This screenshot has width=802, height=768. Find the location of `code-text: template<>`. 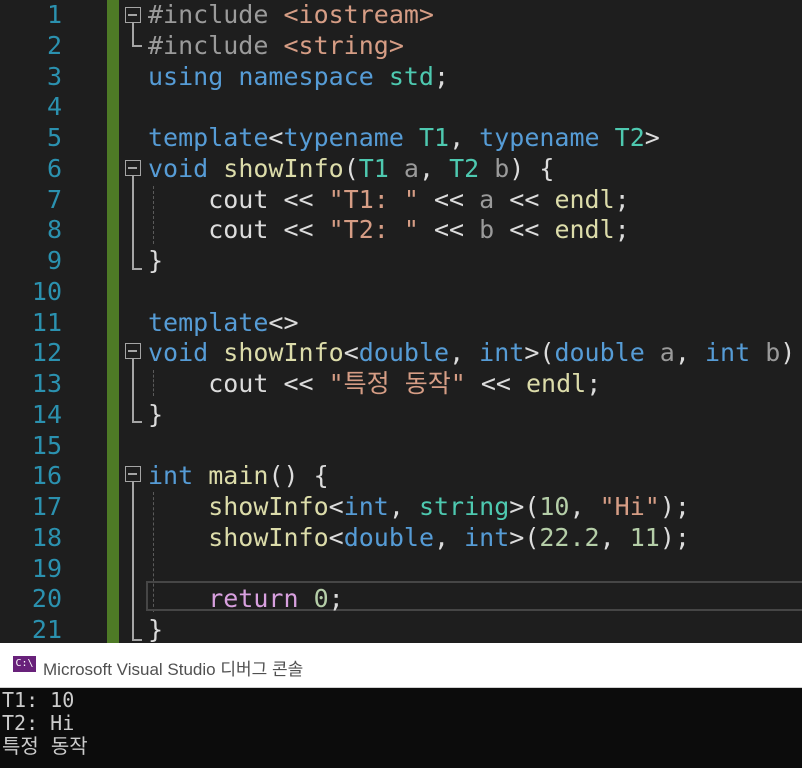

code-text: template<> is located at coordinates (223, 322).